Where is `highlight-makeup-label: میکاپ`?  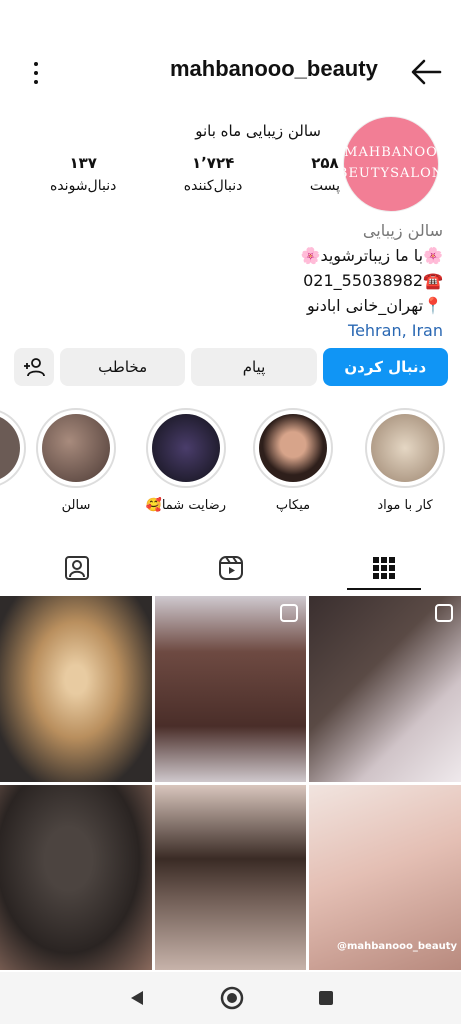
highlight-makeup-label: میکاپ is located at coordinates (293, 505).